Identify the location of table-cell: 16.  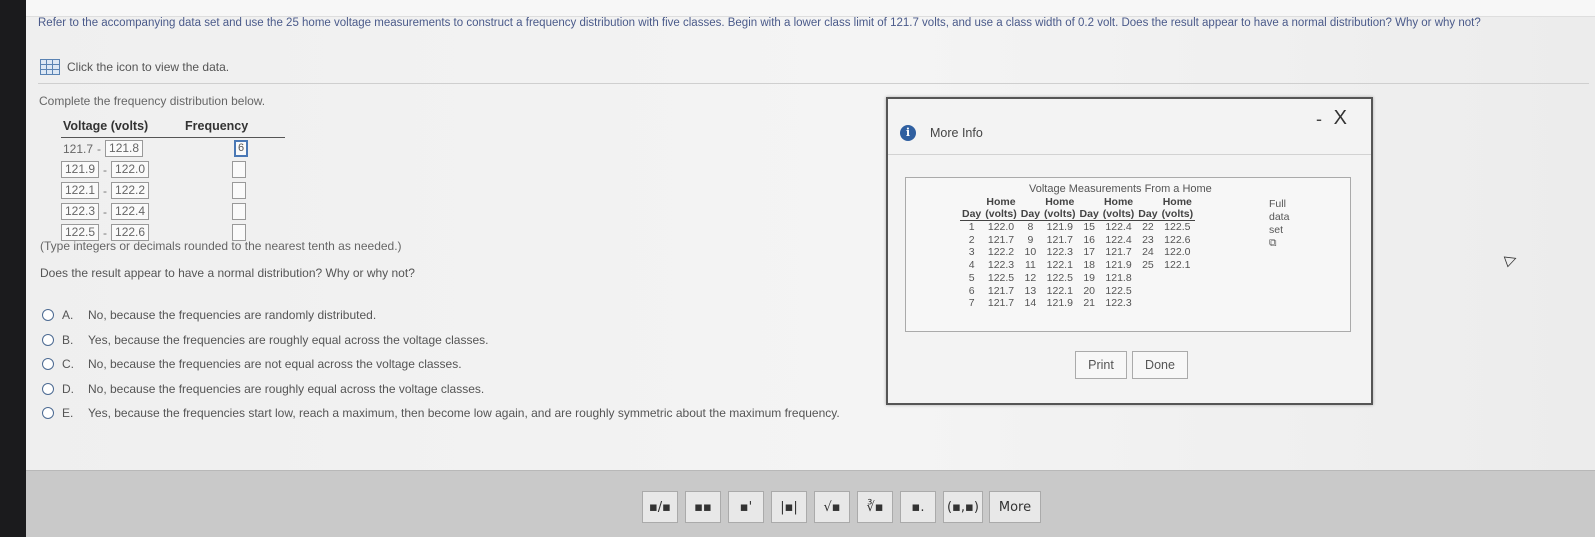
(1089, 239).